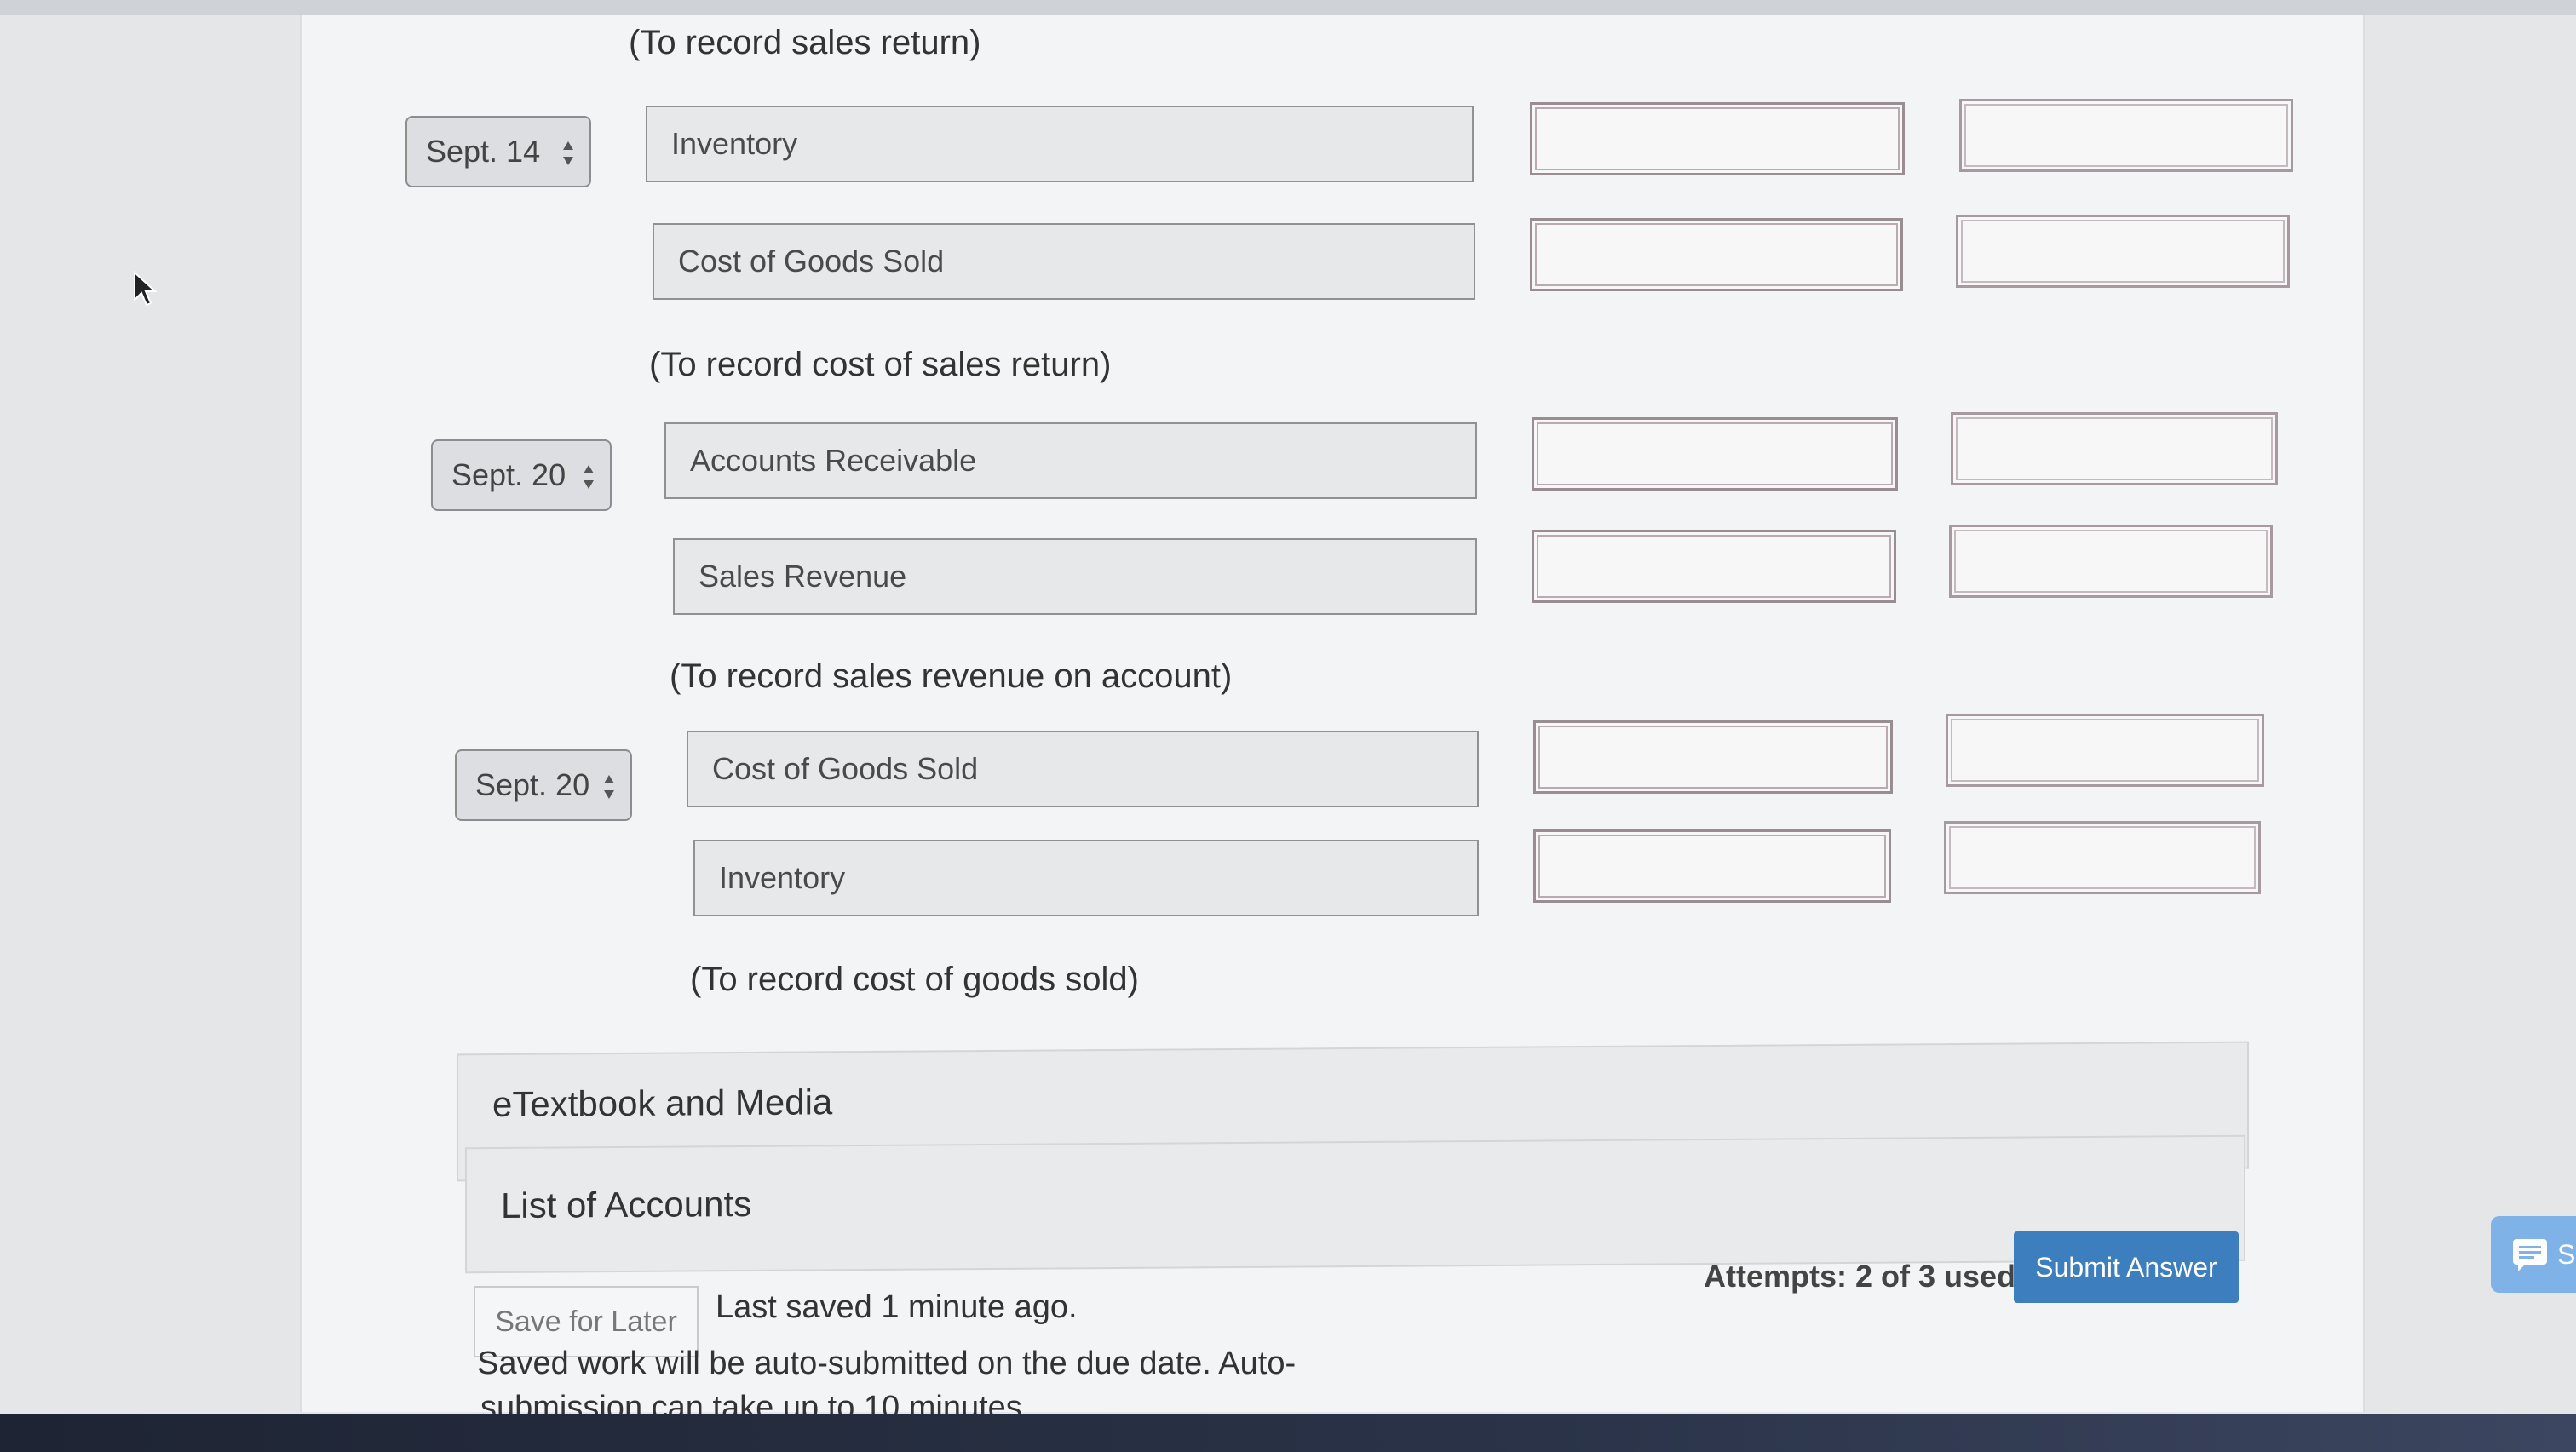 This screenshot has width=2576, height=1452. What do you see at coordinates (626, 1204) in the screenshot?
I see `accounts-accordion-label: List of Accounts` at bounding box center [626, 1204].